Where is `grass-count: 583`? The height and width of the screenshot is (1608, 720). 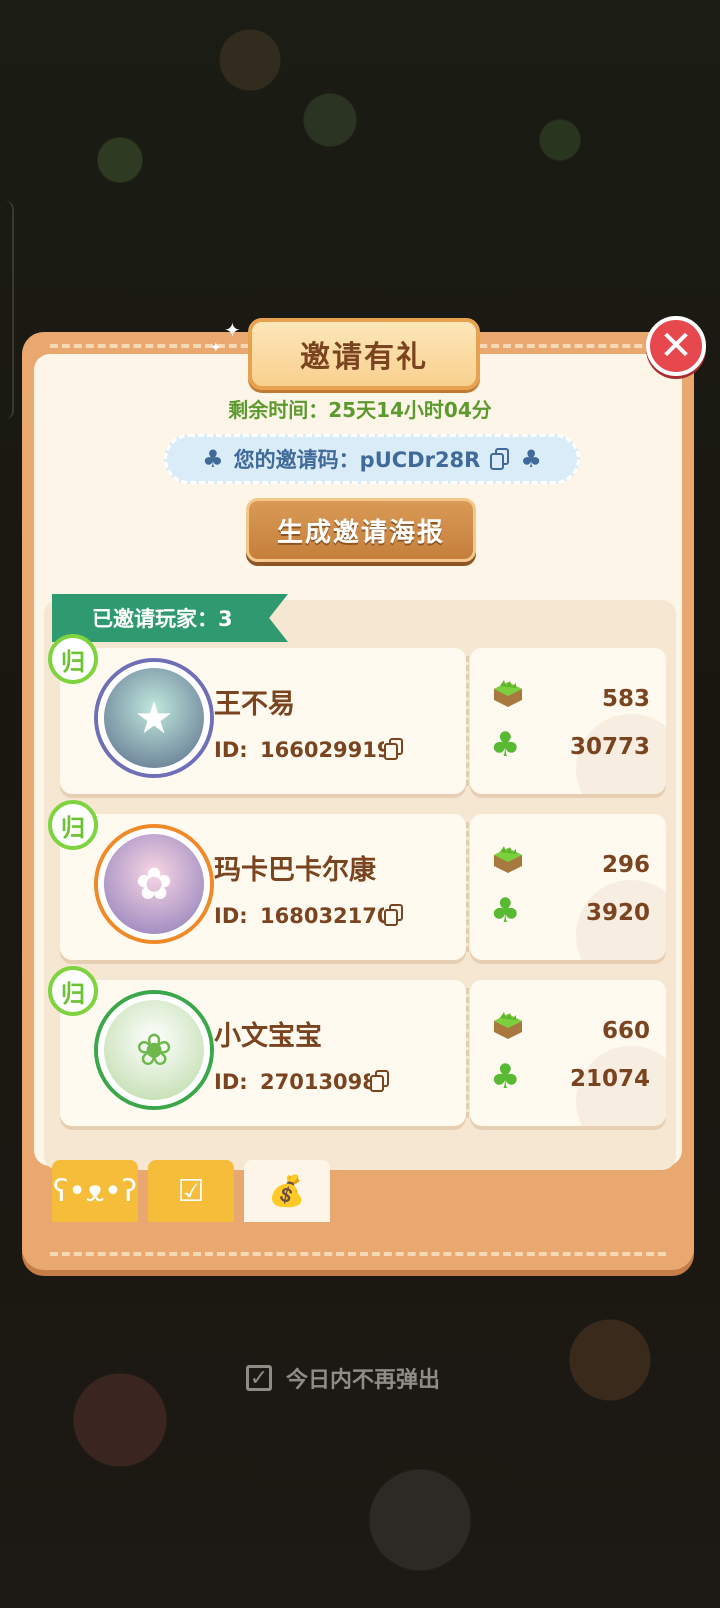 grass-count: 583 is located at coordinates (625, 699).